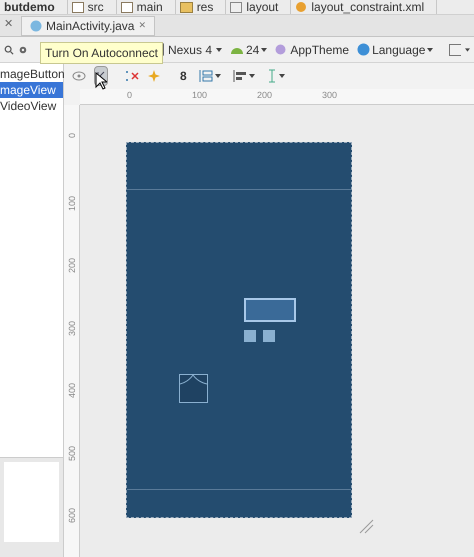 The height and width of the screenshot is (557, 474). What do you see at coordinates (72, 390) in the screenshot?
I see `ruler-label: 400` at bounding box center [72, 390].